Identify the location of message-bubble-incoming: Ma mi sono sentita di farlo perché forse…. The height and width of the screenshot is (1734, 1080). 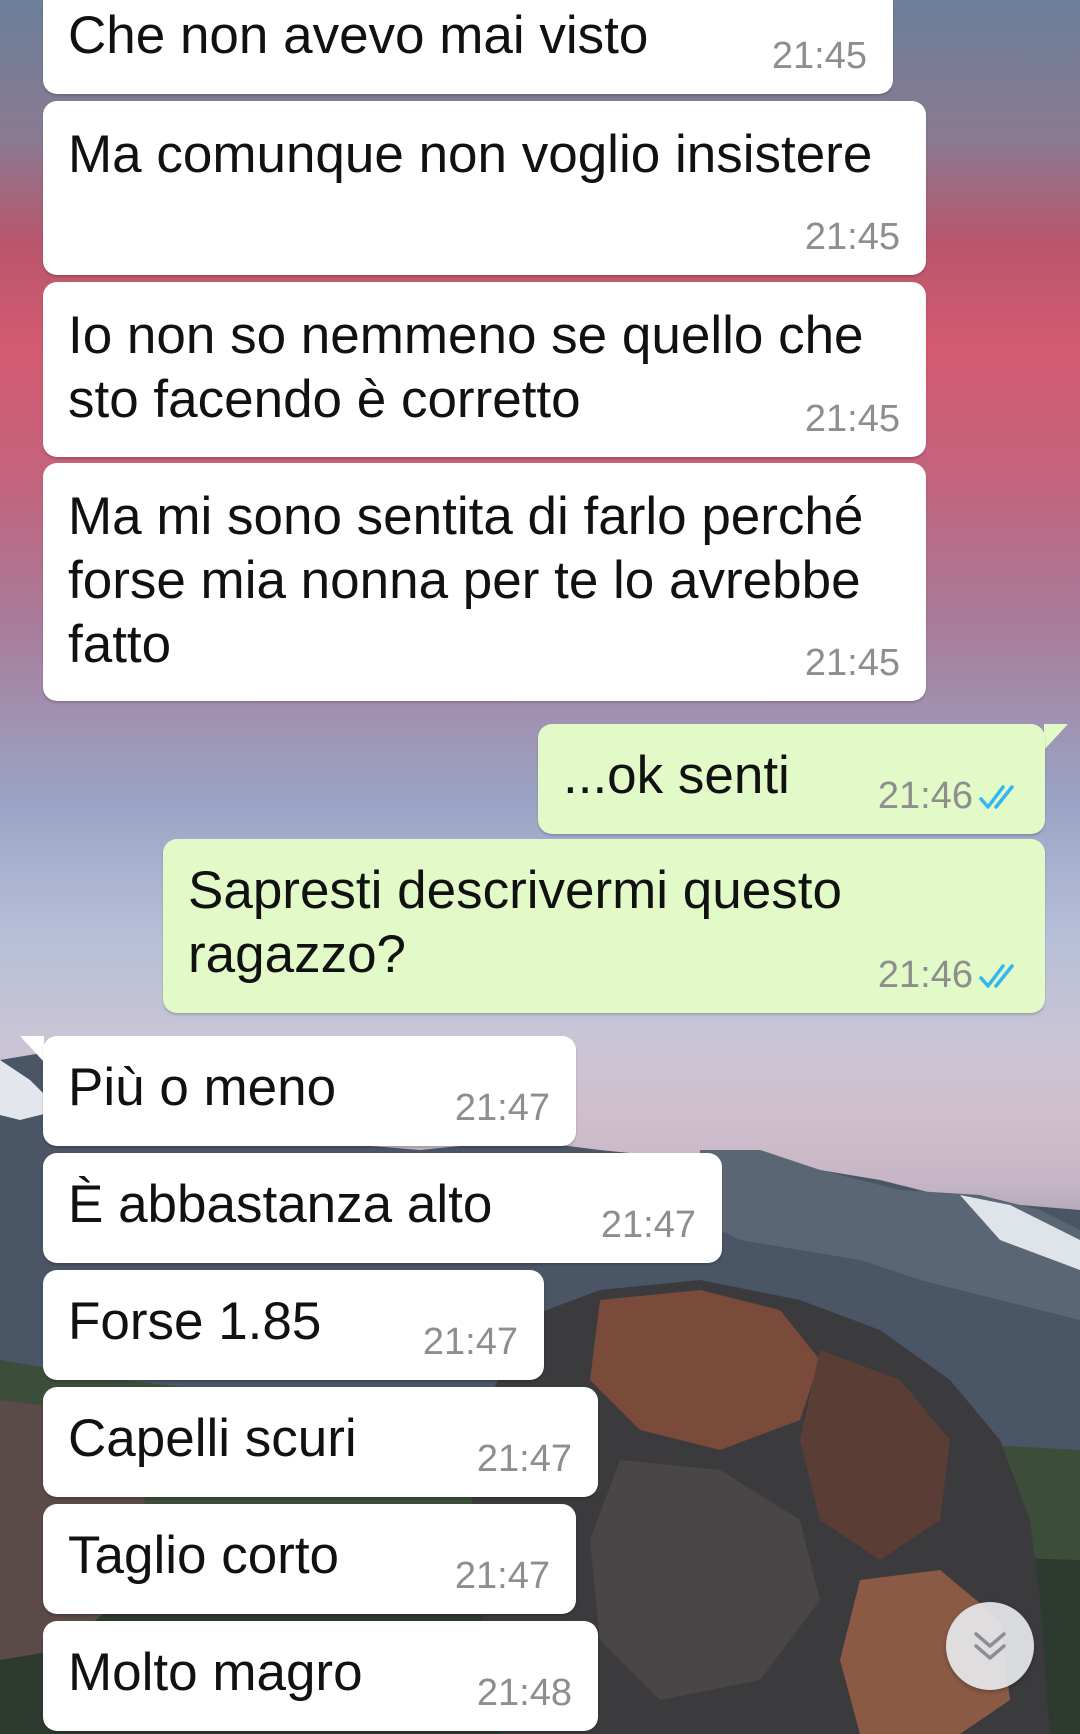
(484, 582).